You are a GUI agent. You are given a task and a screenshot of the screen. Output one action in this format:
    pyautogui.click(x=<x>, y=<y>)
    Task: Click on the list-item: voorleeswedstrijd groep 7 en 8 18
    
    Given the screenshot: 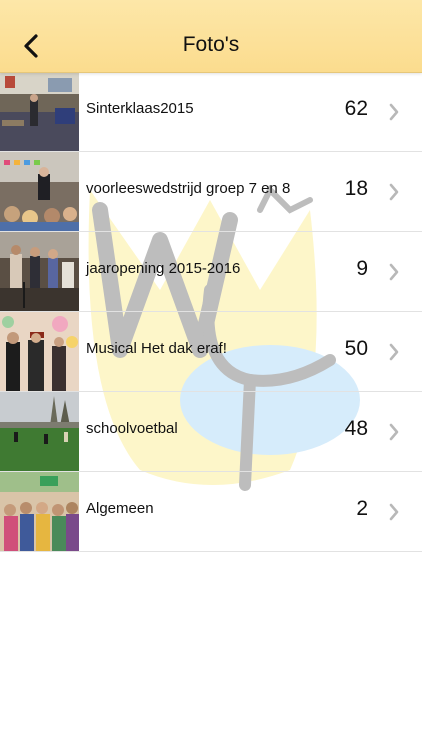 What is the action you would take?
    pyautogui.click(x=211, y=192)
    